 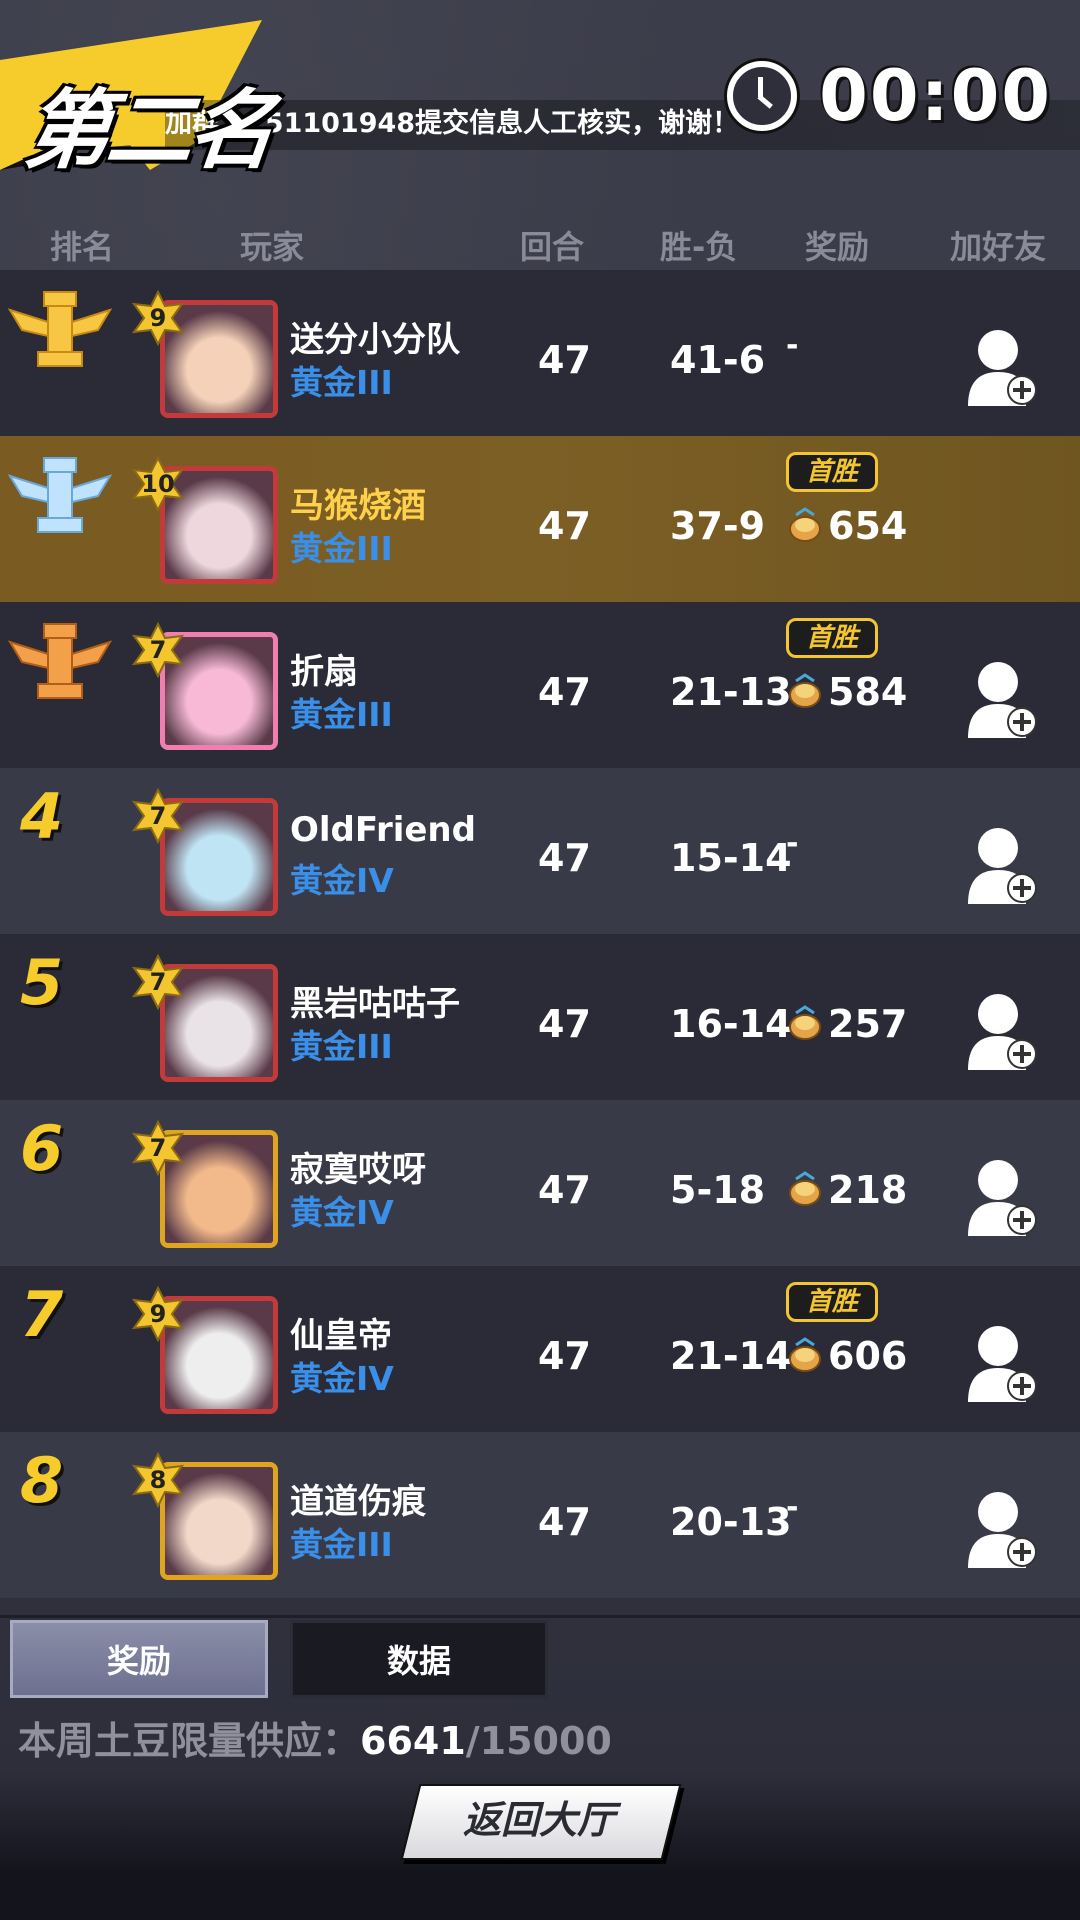 I want to click on reward: 654, so click(x=846, y=526).